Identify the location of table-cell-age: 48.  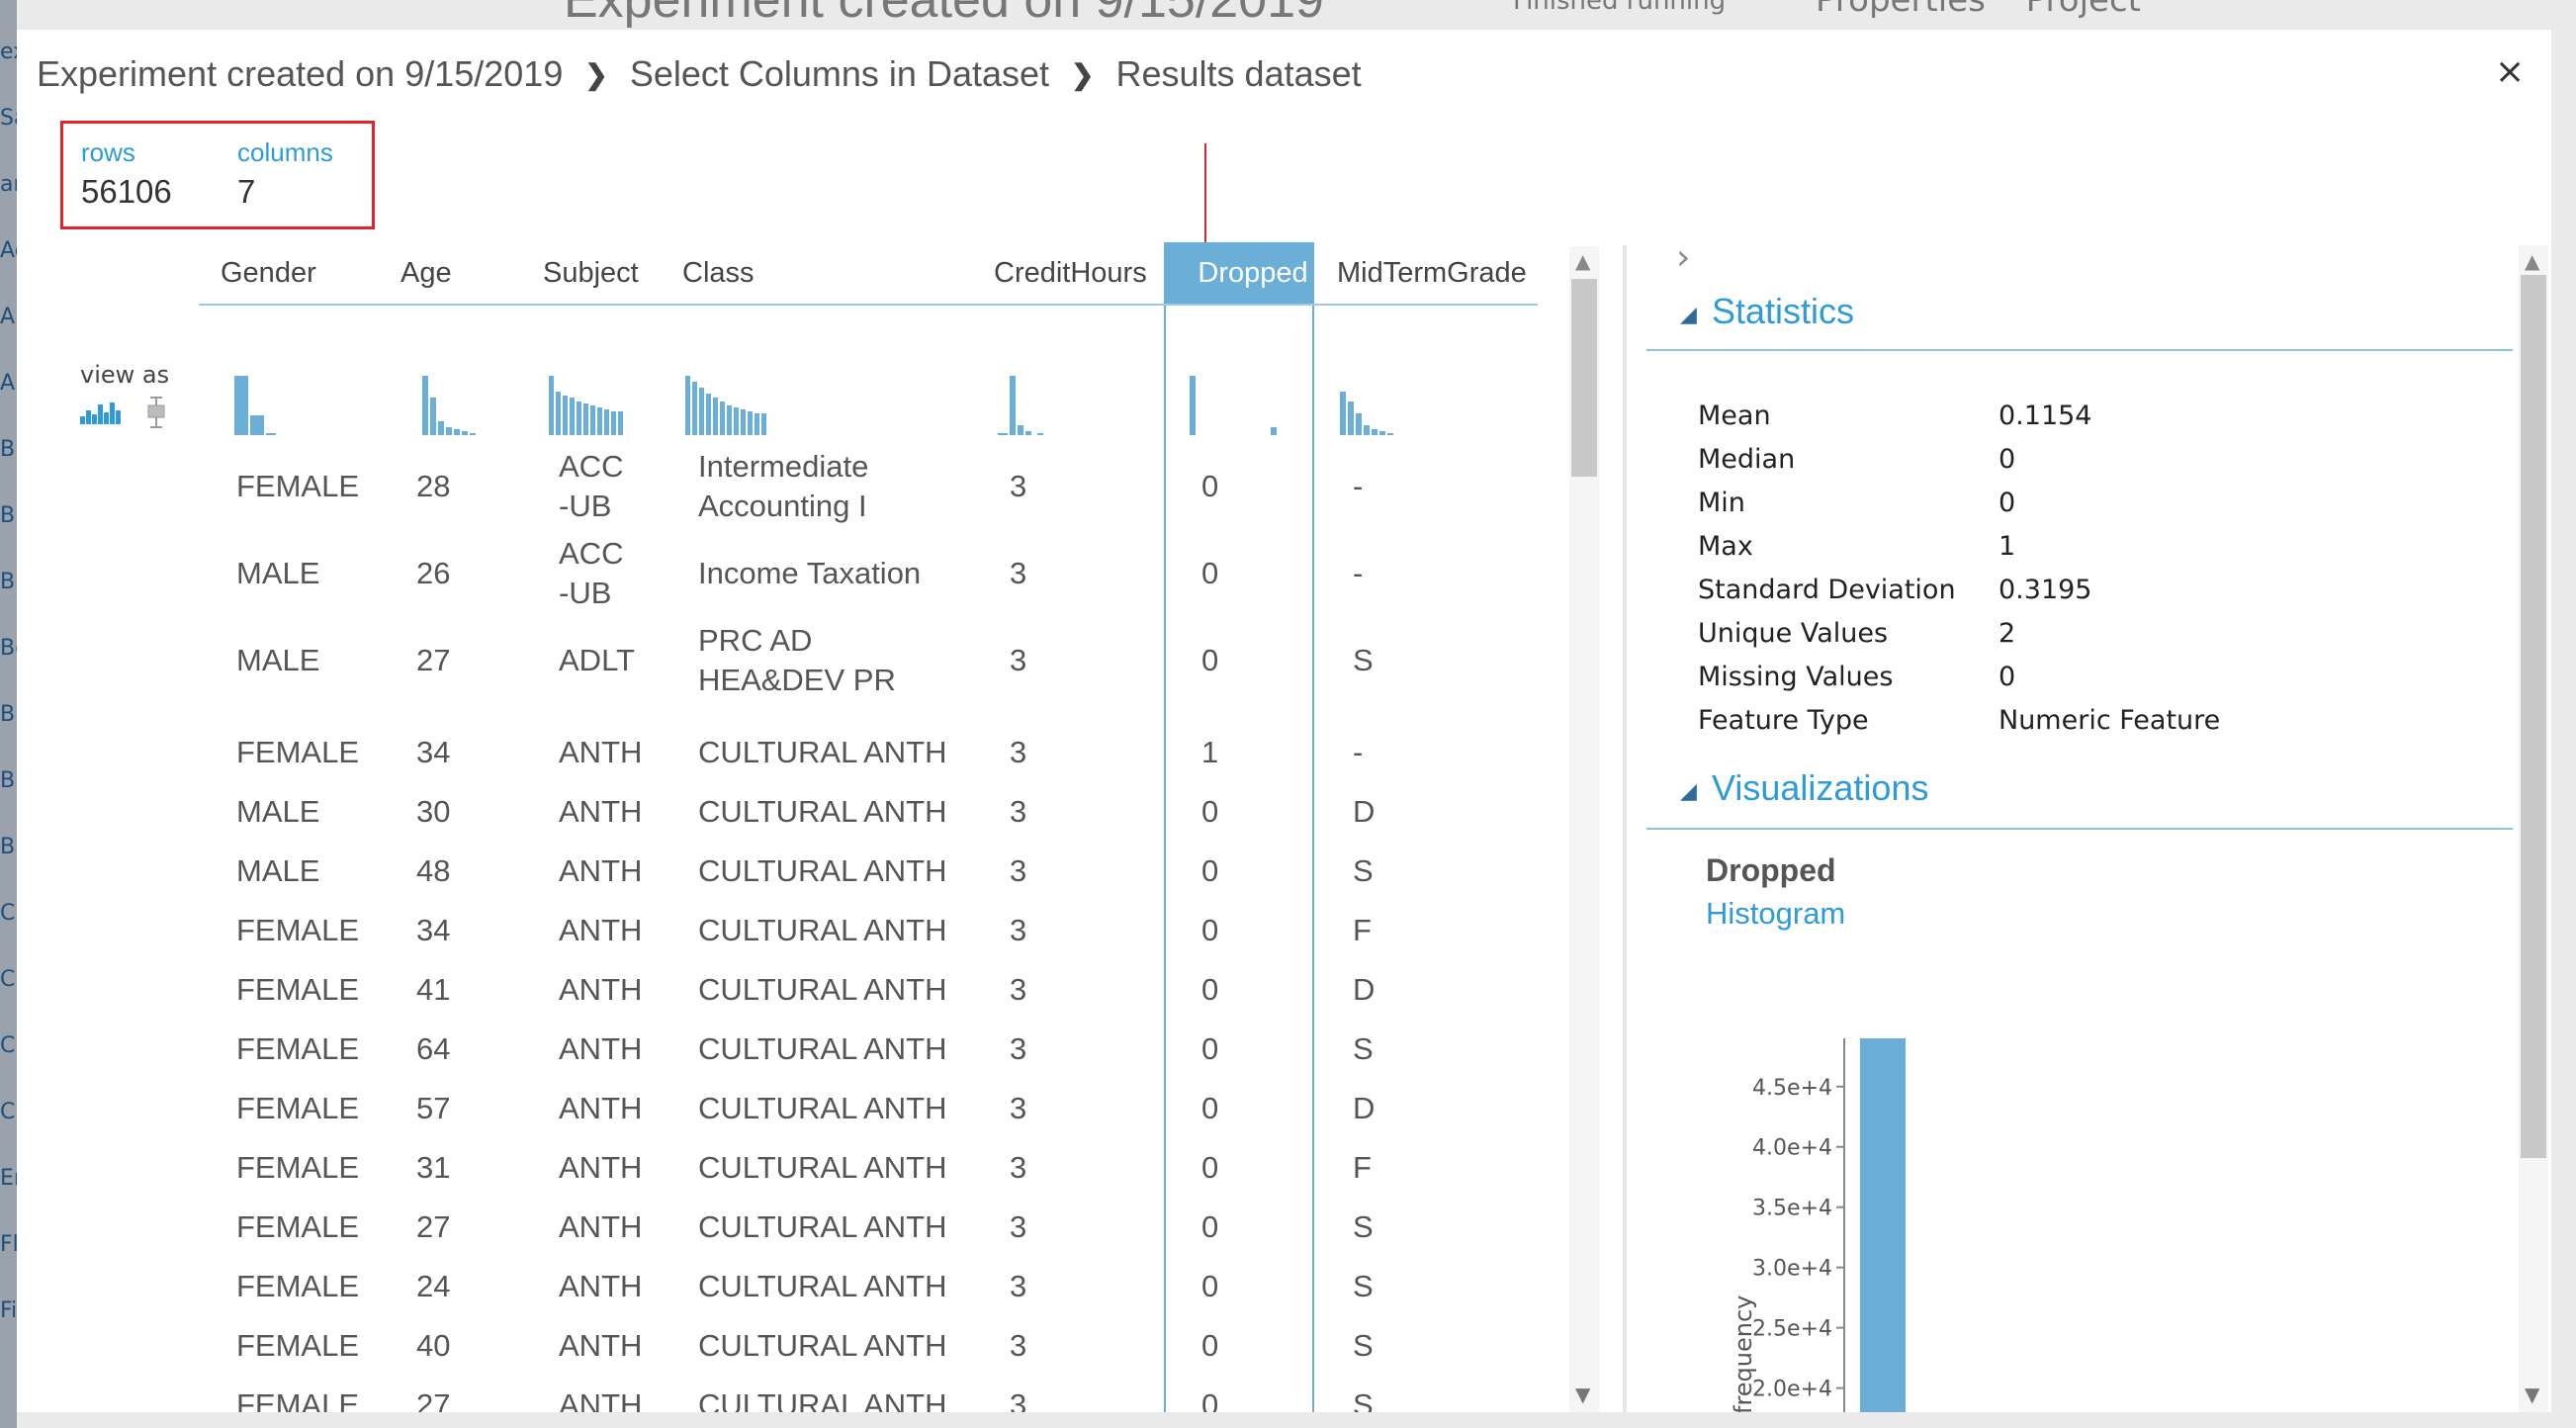
(433, 871).